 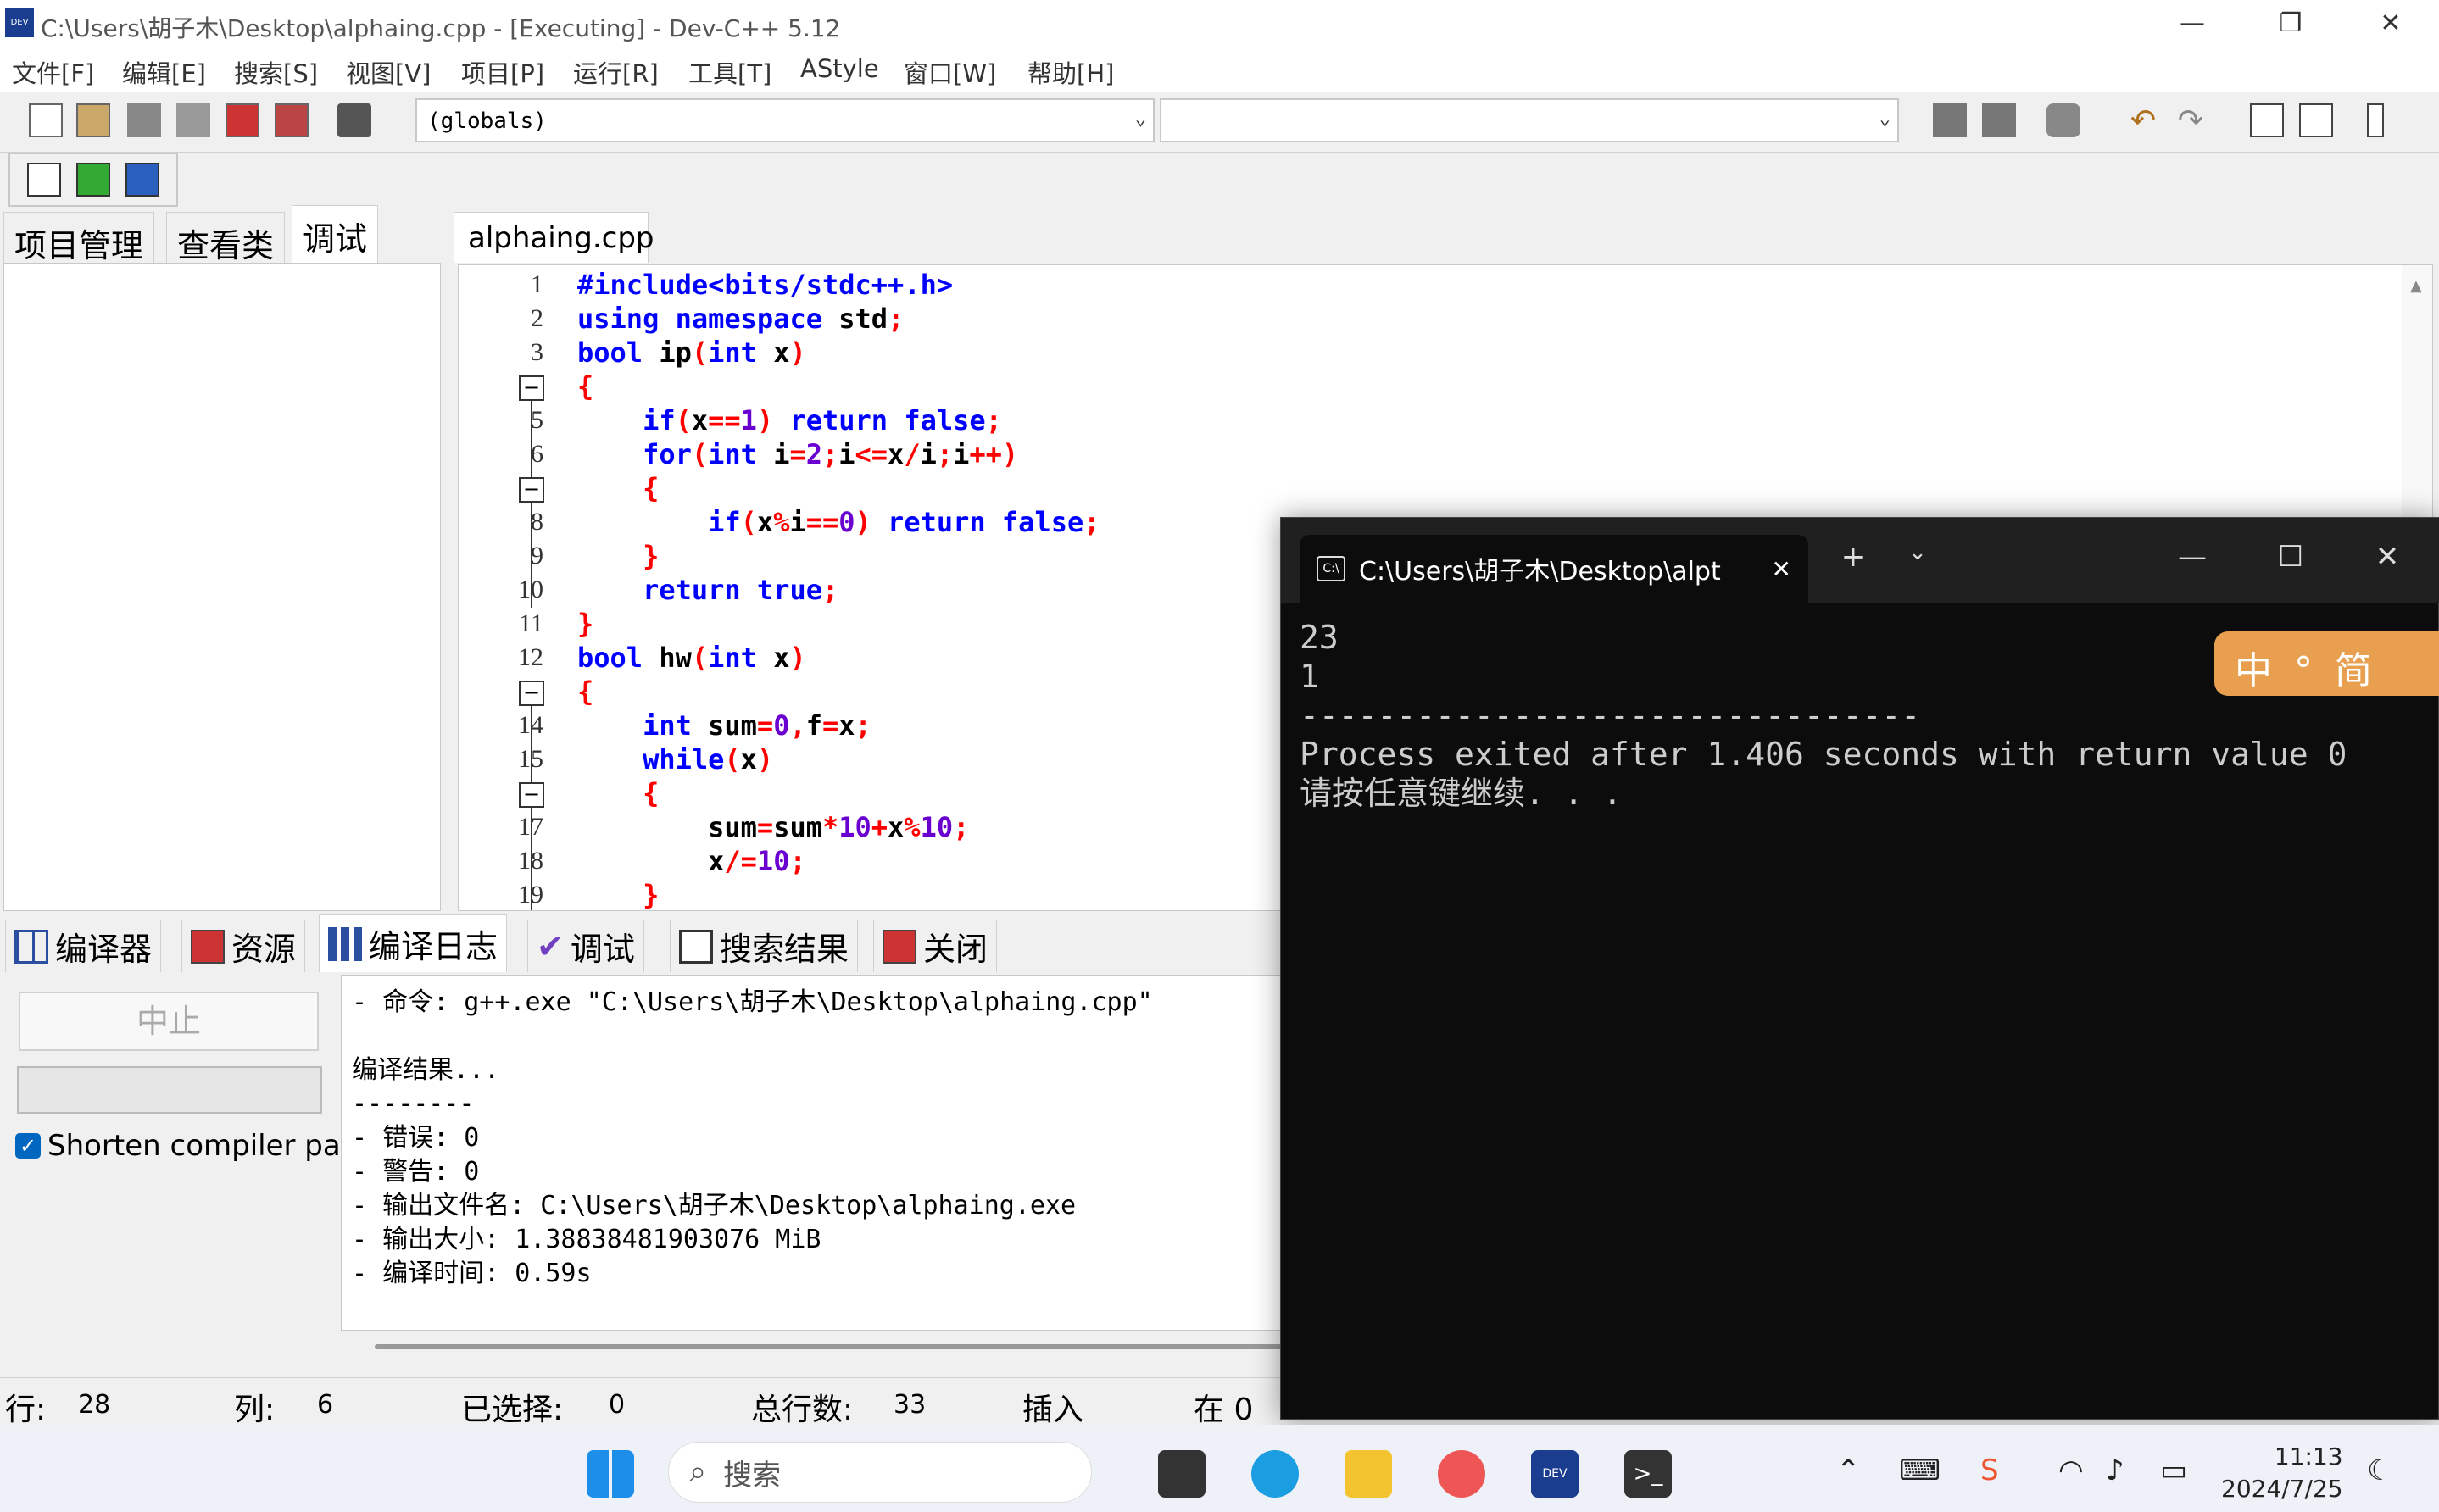 What do you see at coordinates (242, 120) in the screenshot?
I see `close-file-icon` at bounding box center [242, 120].